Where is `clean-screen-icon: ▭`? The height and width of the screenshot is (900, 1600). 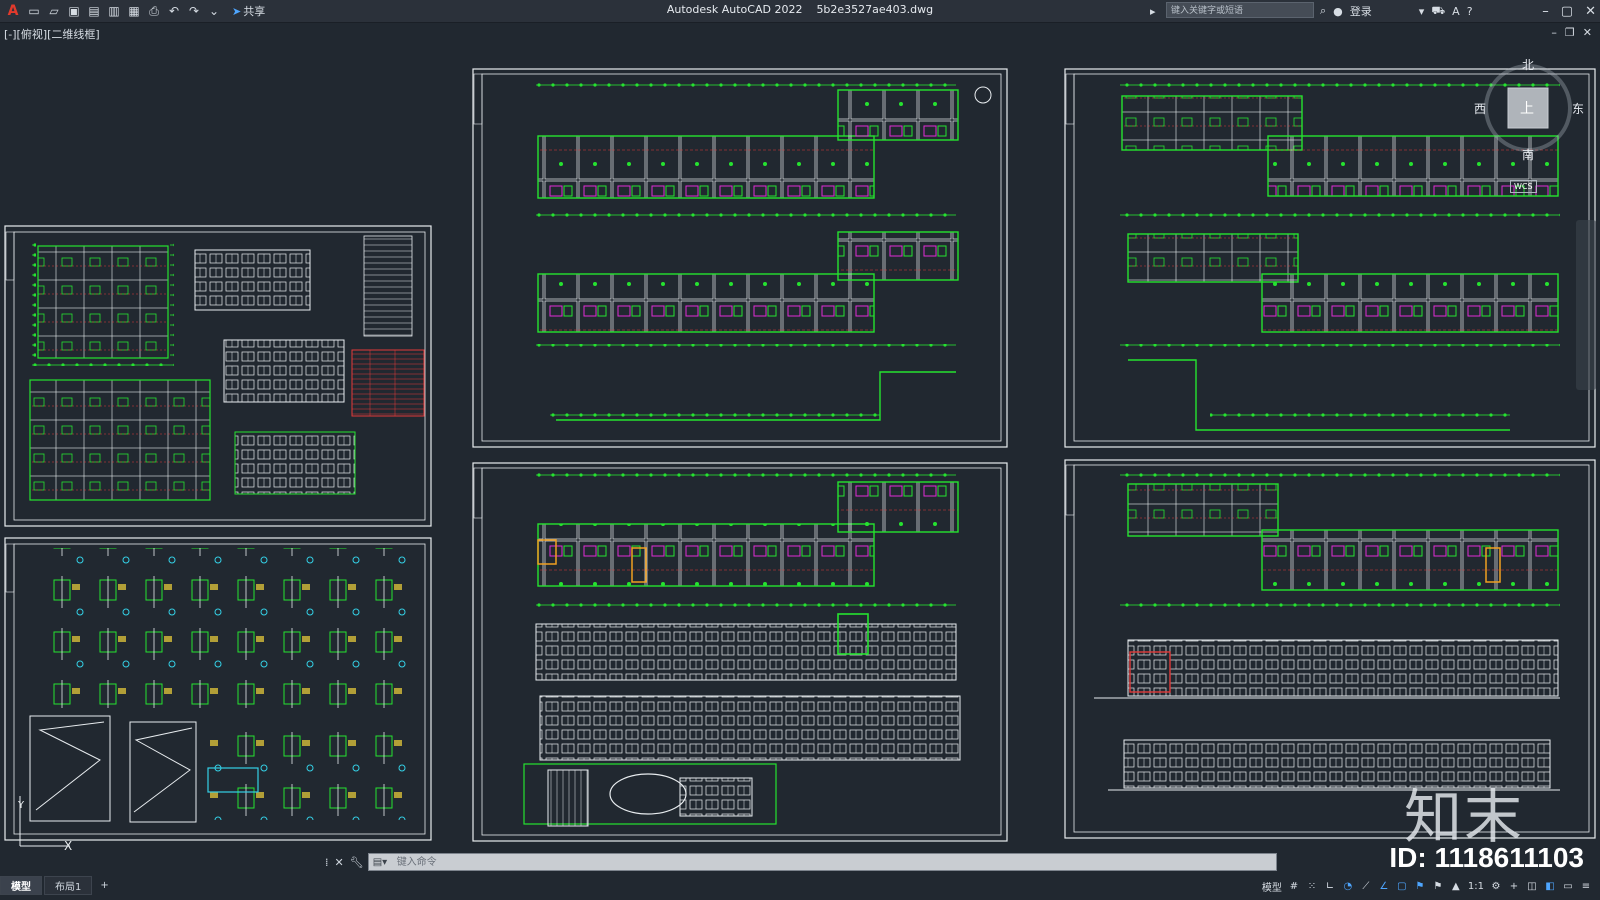
clean-screen-icon: ▭ is located at coordinates (1568, 886).